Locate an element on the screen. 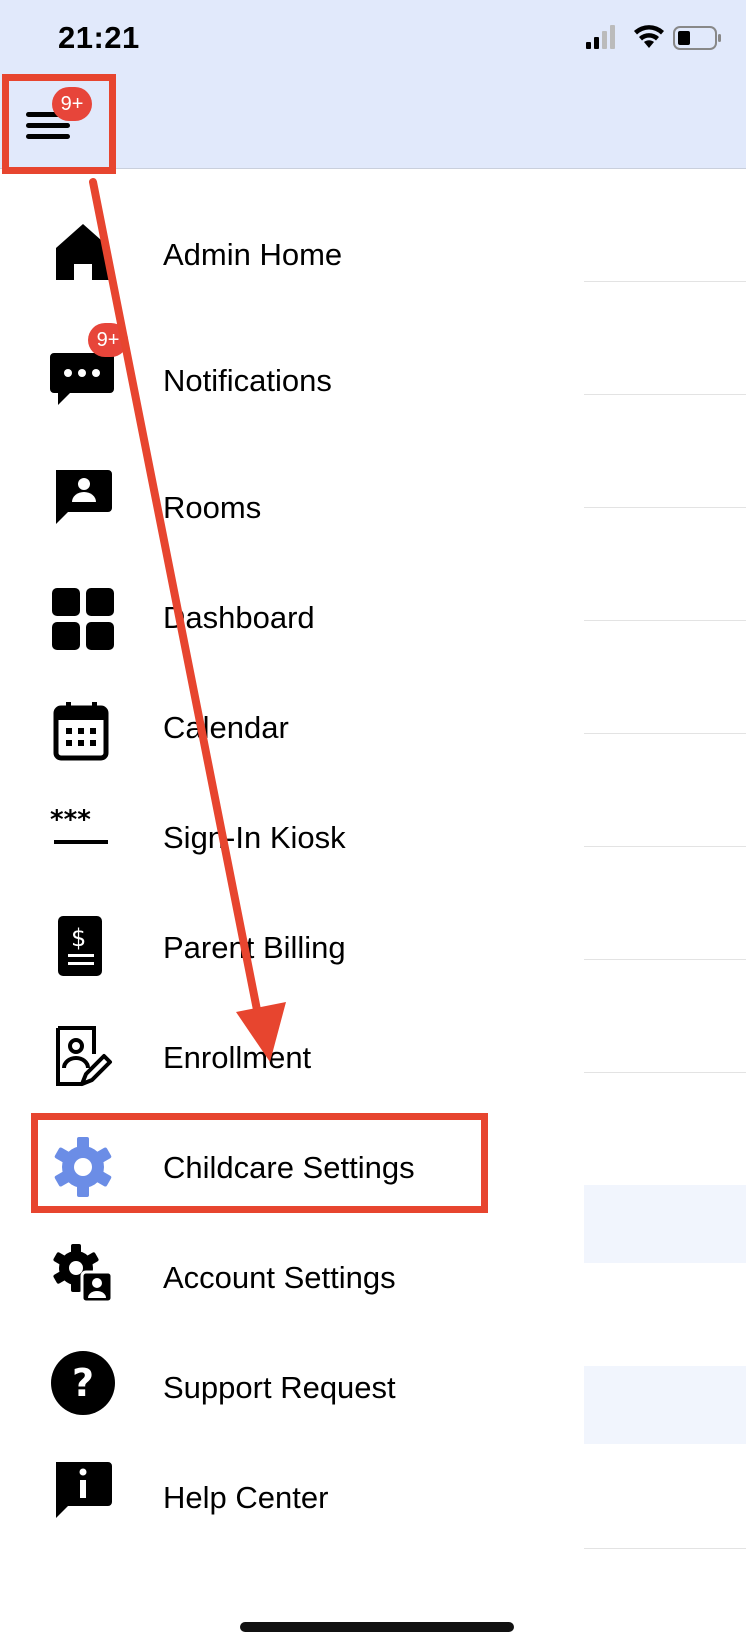 The image size is (746, 1632). invoice-icon: $ is located at coordinates (83, 947).